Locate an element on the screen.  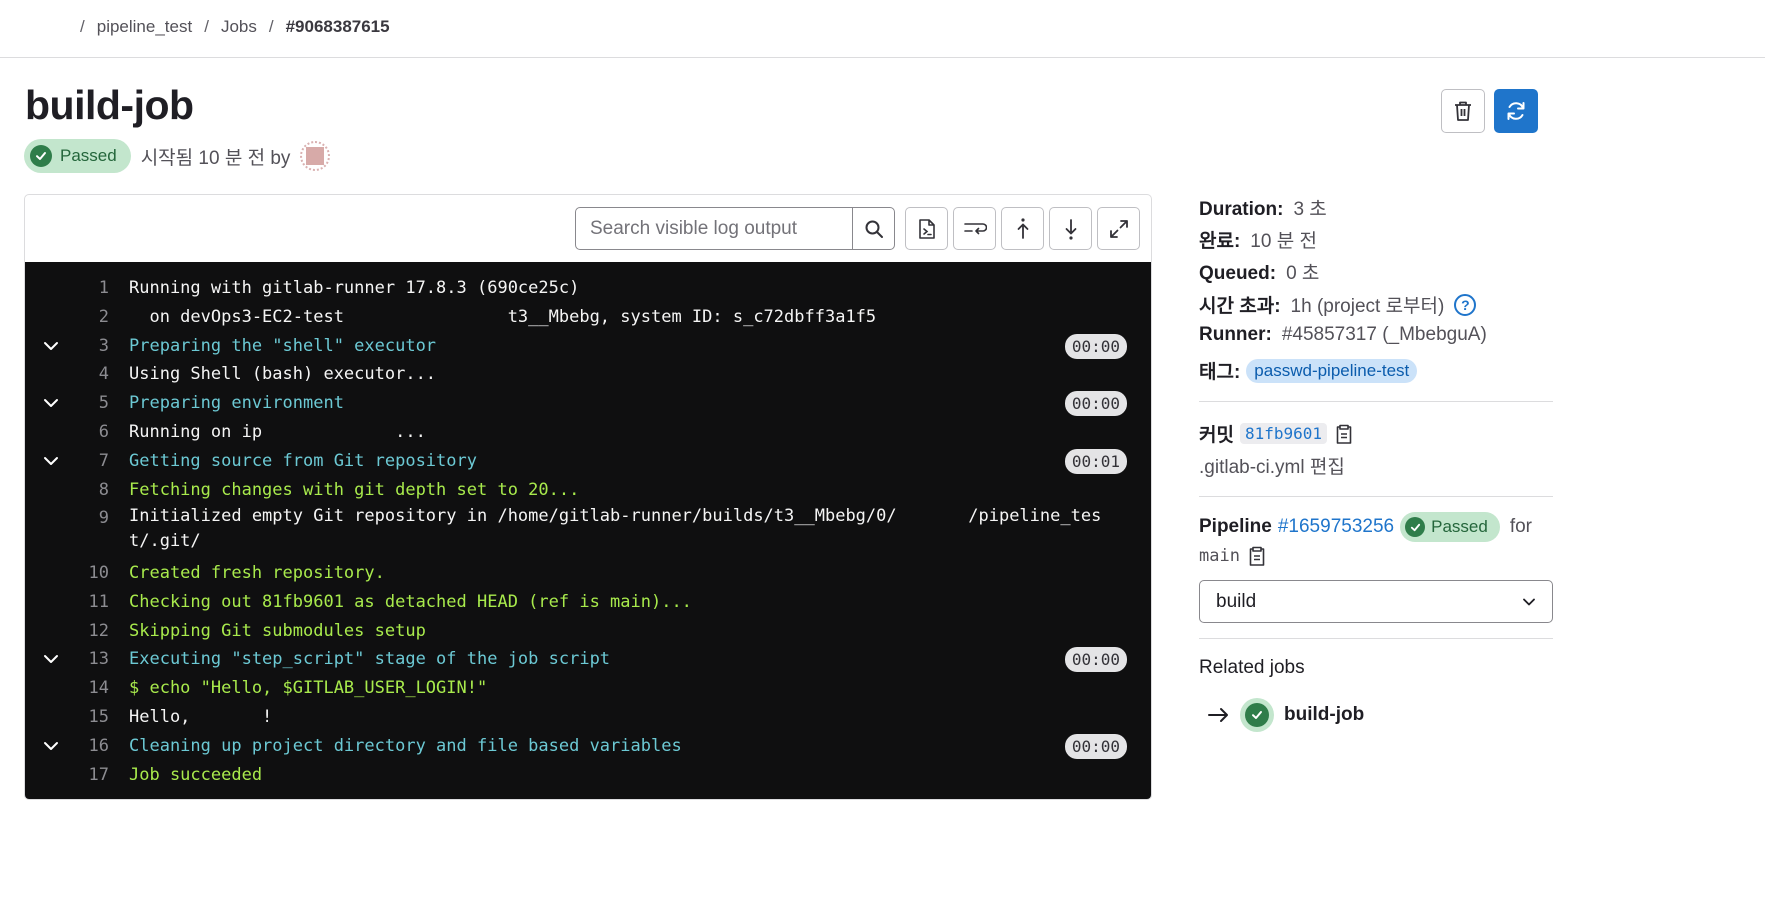
log-line: 10 Created fresh repository. is located at coordinates (588, 573).